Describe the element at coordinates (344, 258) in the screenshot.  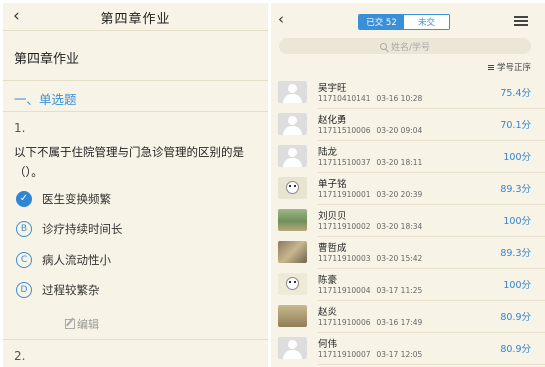
I see `student-id: 11711910003` at that location.